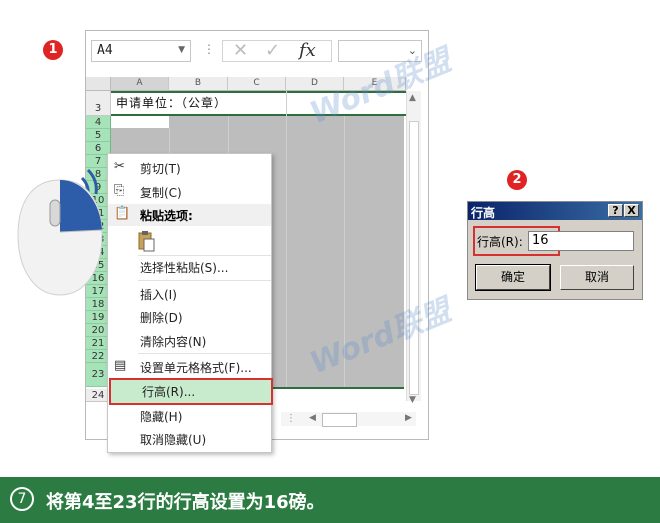 The image size is (660, 523). Describe the element at coordinates (189, 317) in the screenshot. I see `menu-item-delete: 删除(D)` at that location.